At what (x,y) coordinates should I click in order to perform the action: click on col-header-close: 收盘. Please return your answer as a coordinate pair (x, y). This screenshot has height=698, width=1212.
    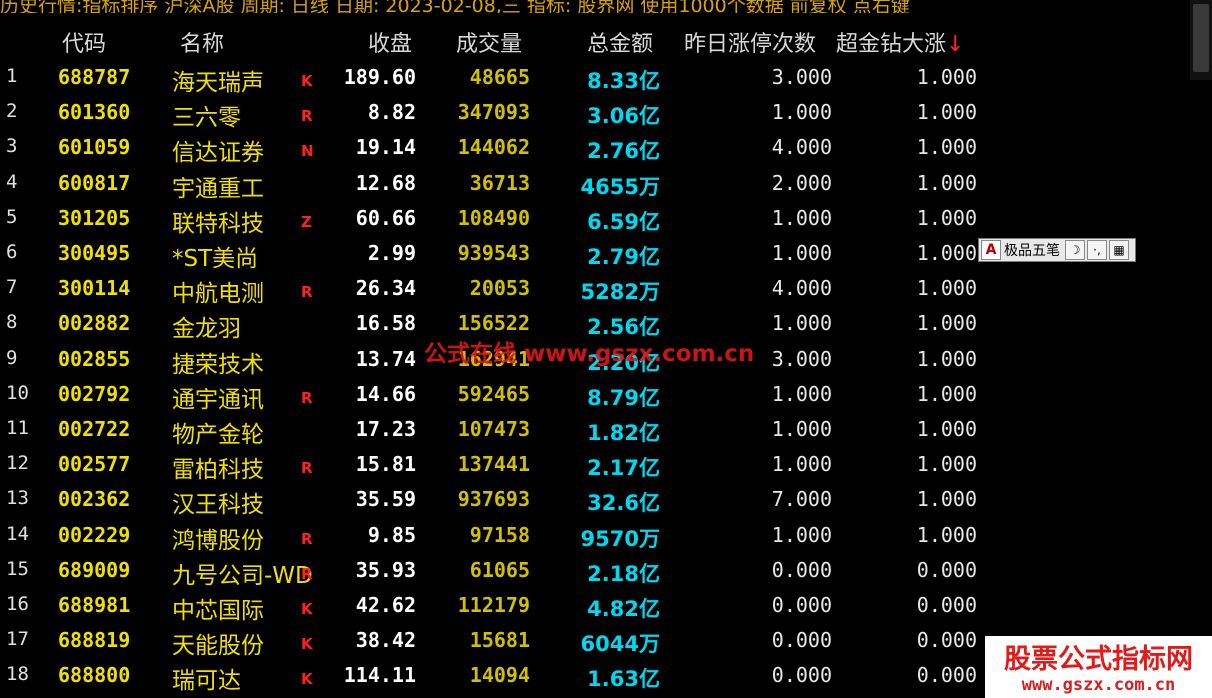
    Looking at the image, I should click on (390, 42).